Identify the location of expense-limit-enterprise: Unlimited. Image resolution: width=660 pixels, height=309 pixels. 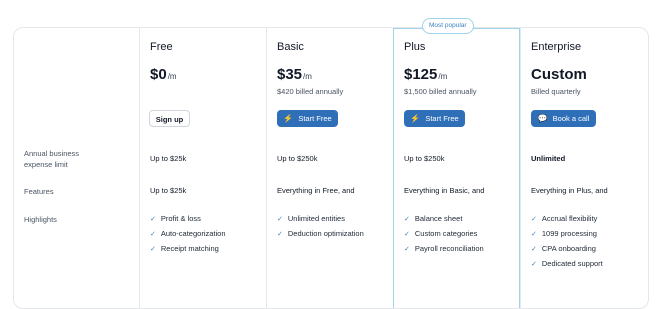
(548, 158).